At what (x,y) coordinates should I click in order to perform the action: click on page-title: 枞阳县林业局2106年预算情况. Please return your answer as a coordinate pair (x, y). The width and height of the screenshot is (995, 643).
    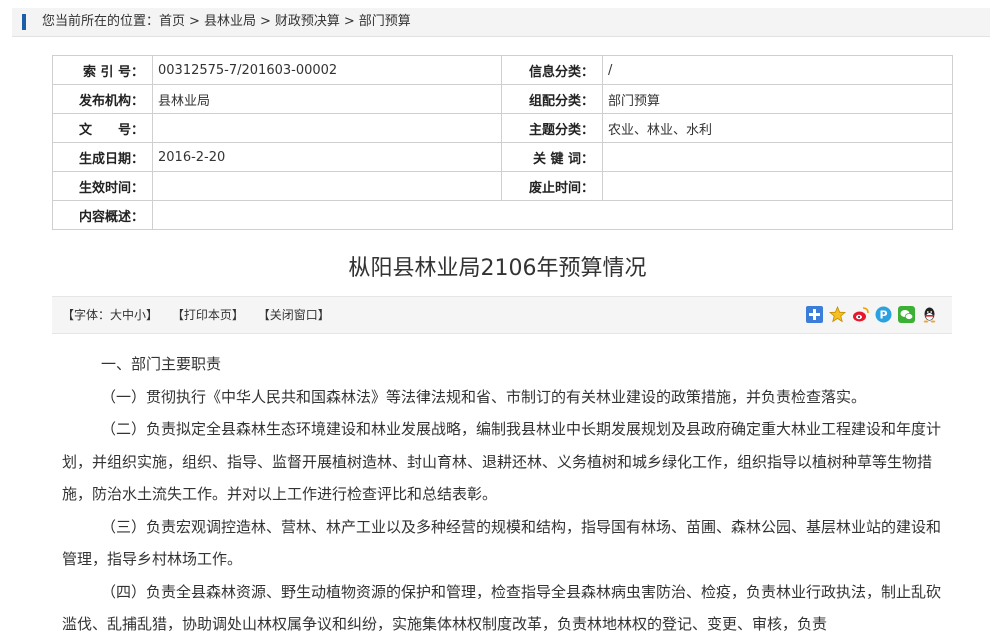
    Looking at the image, I should click on (497, 268).